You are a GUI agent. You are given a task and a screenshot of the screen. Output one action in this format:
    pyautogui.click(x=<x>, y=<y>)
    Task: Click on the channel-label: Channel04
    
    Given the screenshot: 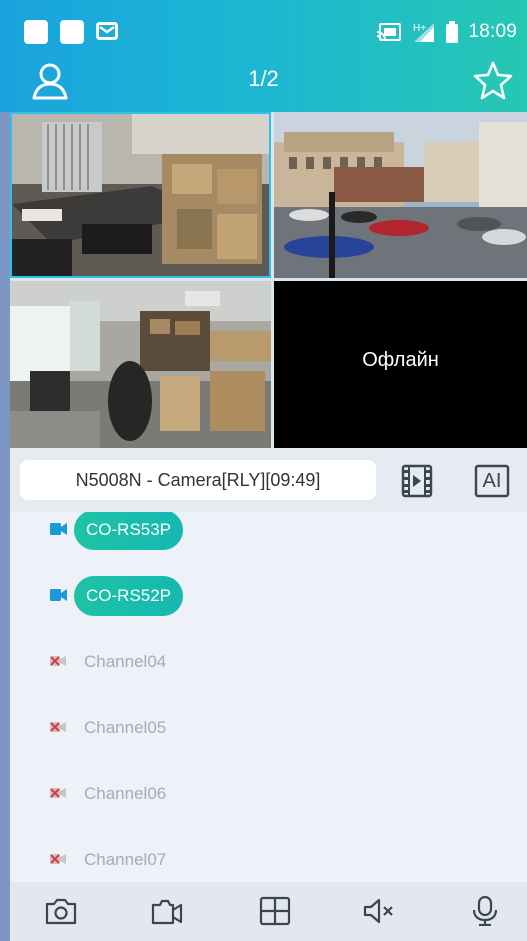 What is the action you would take?
    pyautogui.click(x=125, y=661)
    